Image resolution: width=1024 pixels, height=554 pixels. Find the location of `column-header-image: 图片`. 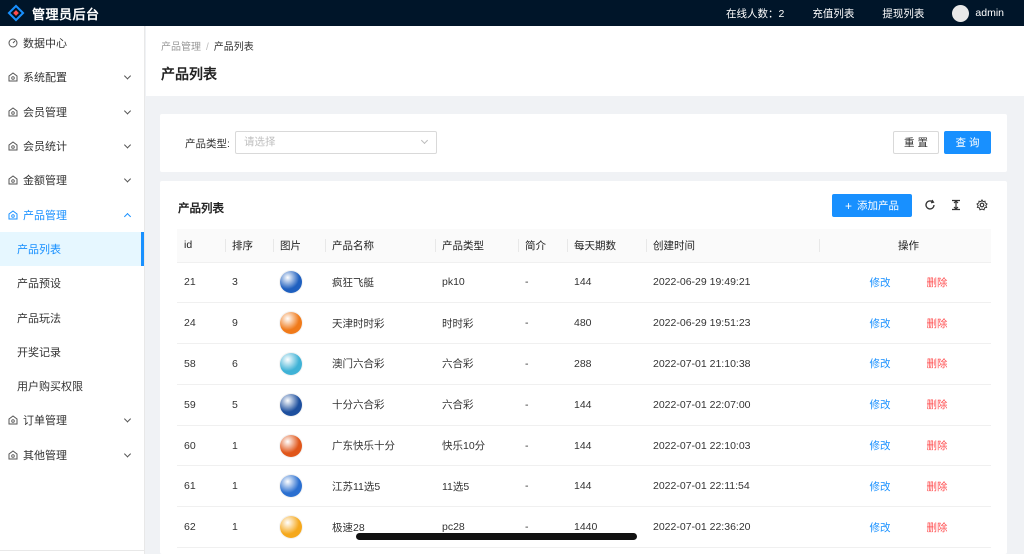

column-header-image: 图片 is located at coordinates (299, 246).